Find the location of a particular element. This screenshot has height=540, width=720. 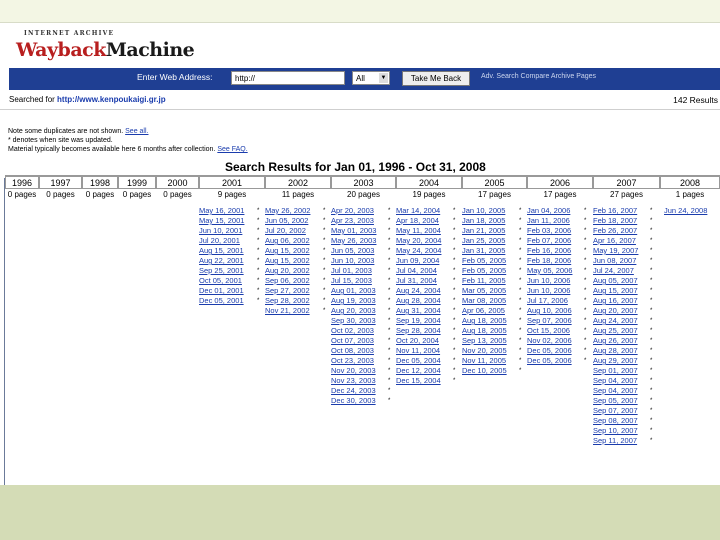

snapshot-link: Apr 20, 2003 is located at coordinates (352, 210).